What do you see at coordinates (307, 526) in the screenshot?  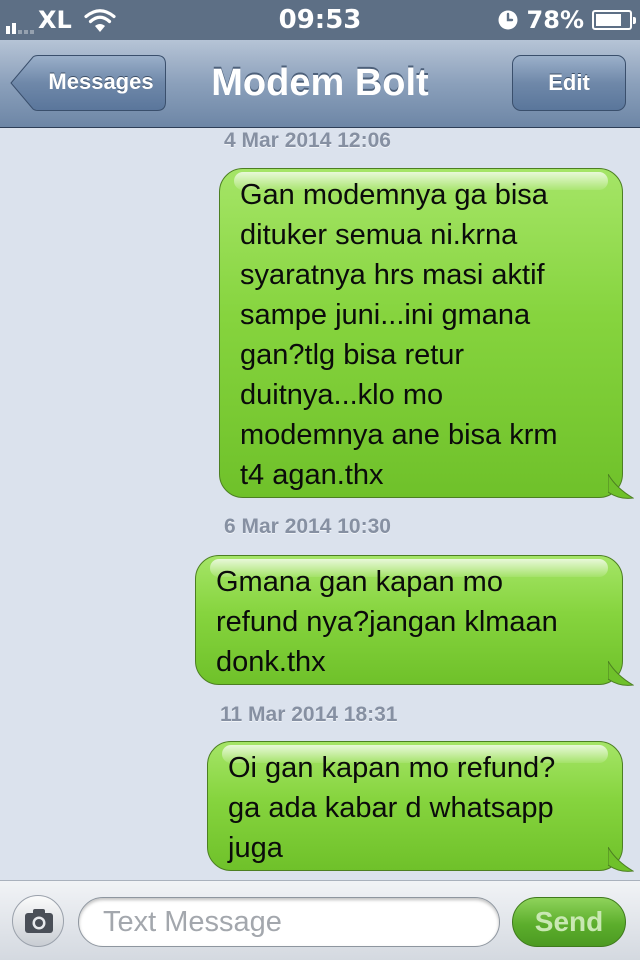 I see `message-timestamp: 6 Mar 2014 10:30` at bounding box center [307, 526].